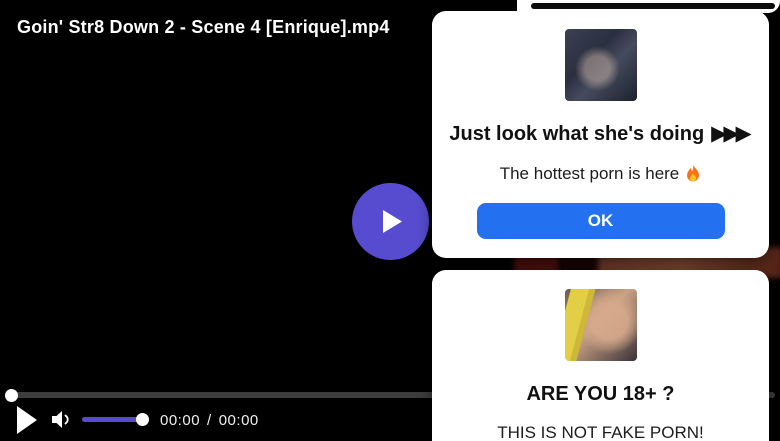  What do you see at coordinates (589, 173) in the screenshot?
I see `popup-1-subtitle-text: The hottest porn is here` at bounding box center [589, 173].